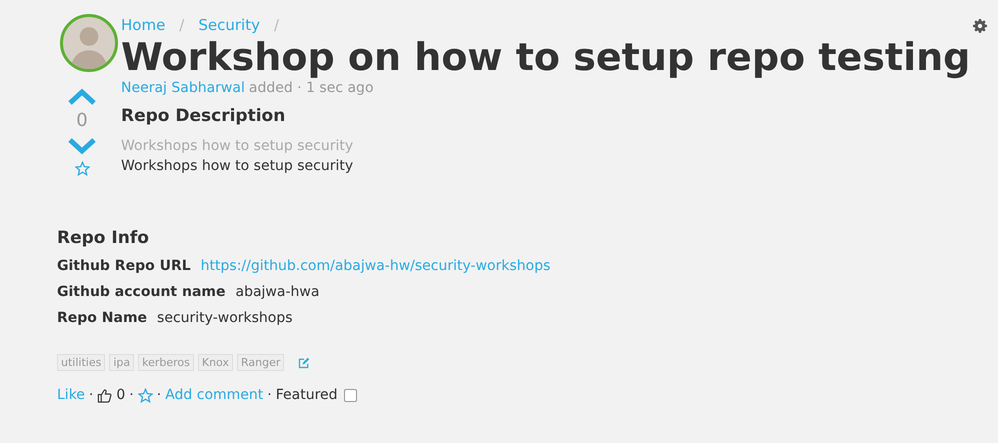 The width and height of the screenshot is (998, 443). I want to click on settings-icon, so click(980, 26).